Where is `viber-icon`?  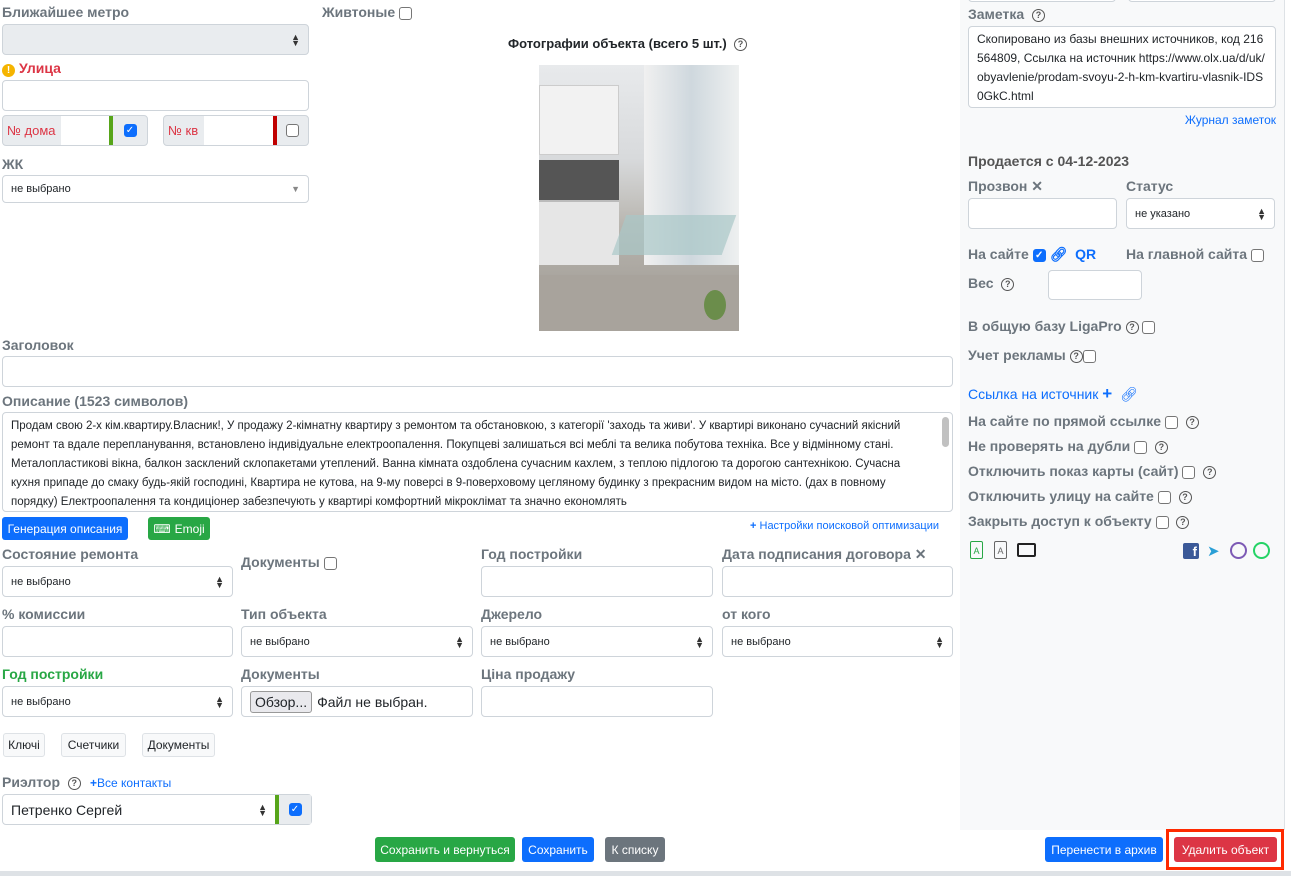 viber-icon is located at coordinates (1238, 550).